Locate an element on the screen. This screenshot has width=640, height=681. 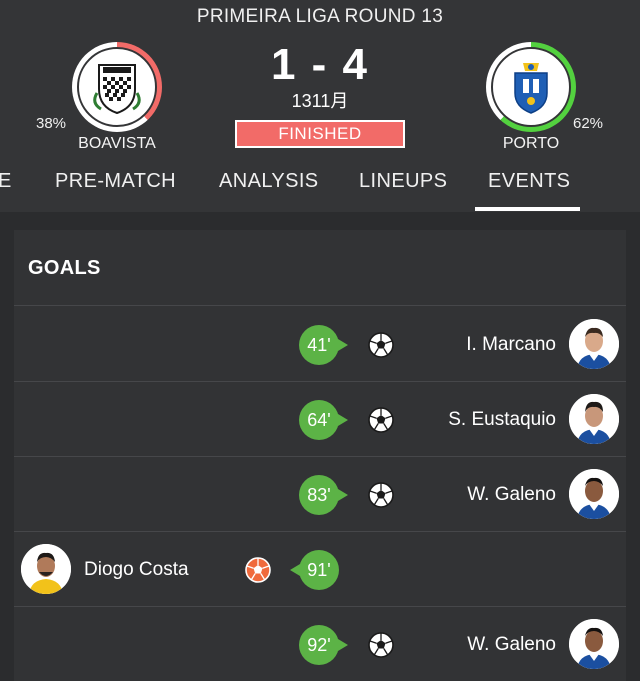
active-tab-indicator is located at coordinates (527, 209).